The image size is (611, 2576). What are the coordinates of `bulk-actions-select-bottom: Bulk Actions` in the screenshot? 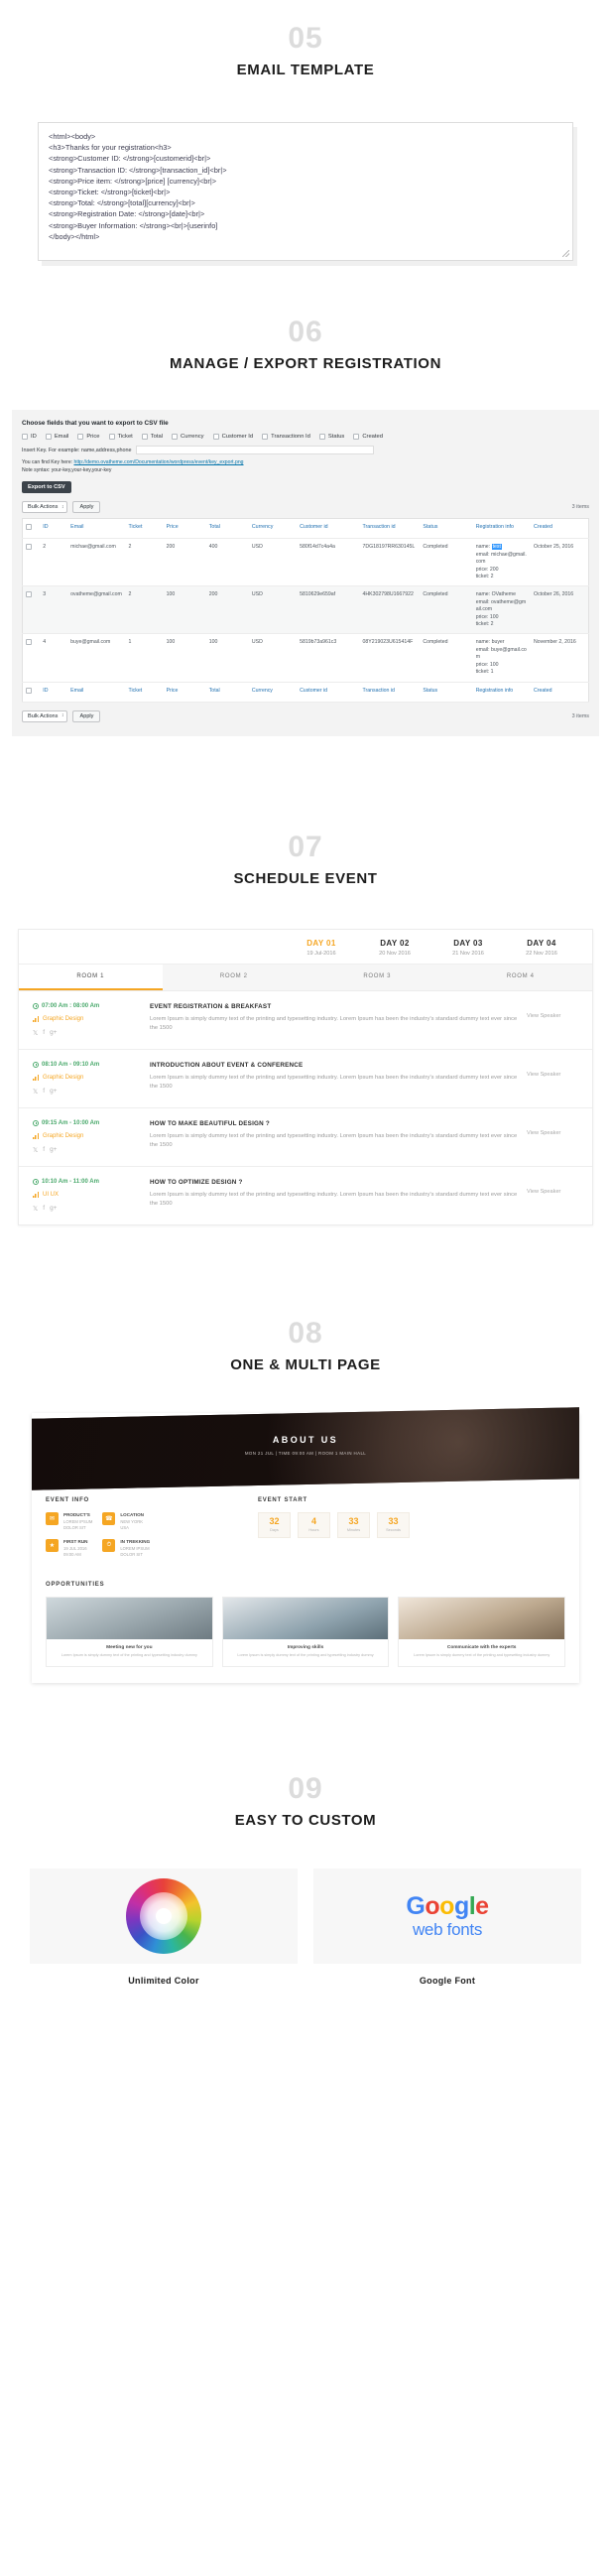 It's located at (45, 716).